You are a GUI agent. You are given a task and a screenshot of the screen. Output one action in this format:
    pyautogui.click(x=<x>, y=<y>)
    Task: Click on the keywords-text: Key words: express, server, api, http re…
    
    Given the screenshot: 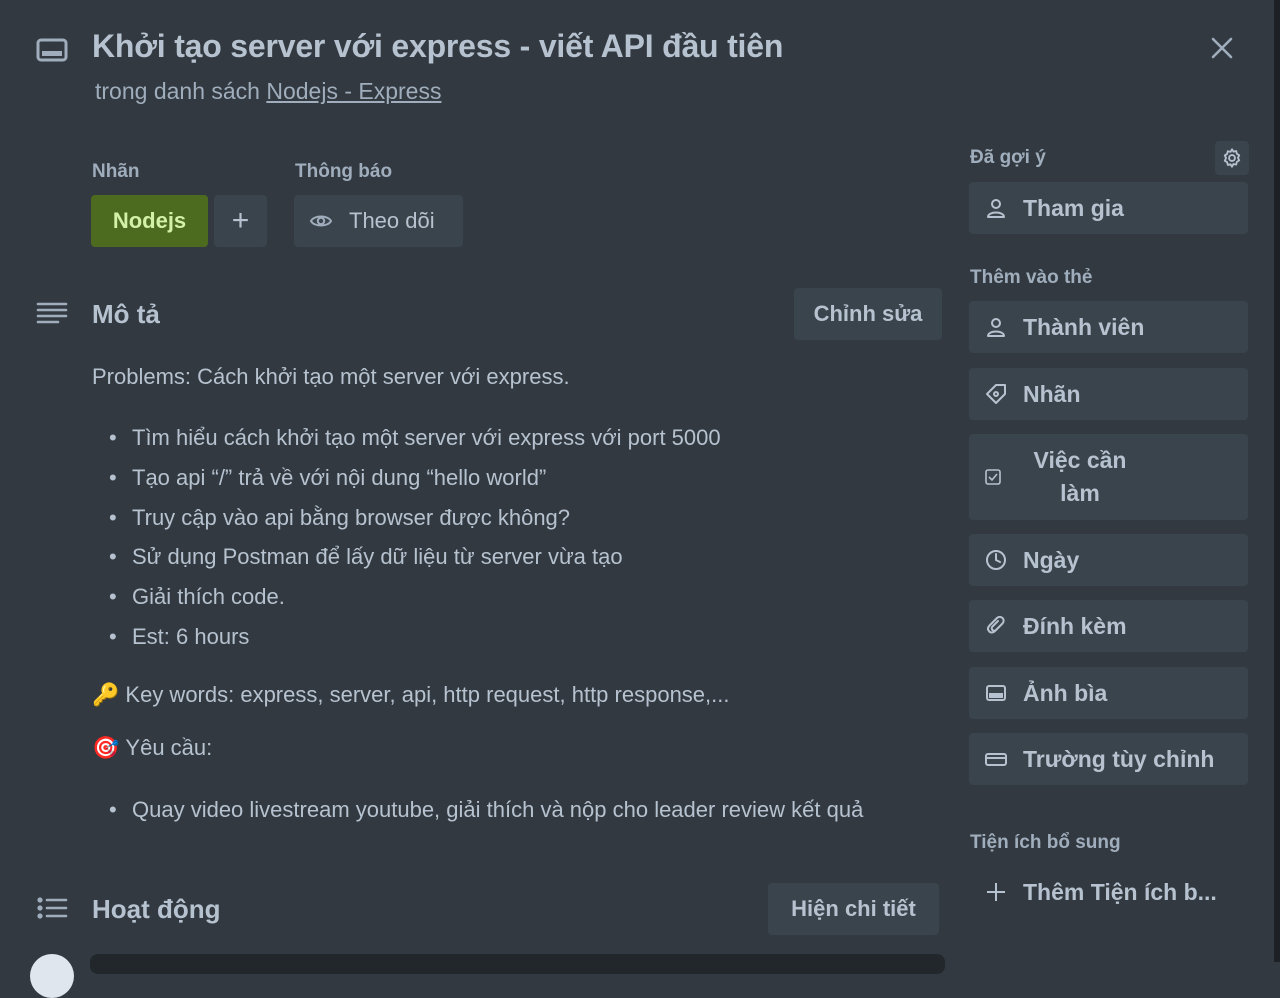 What is the action you would take?
    pyautogui.click(x=427, y=694)
    